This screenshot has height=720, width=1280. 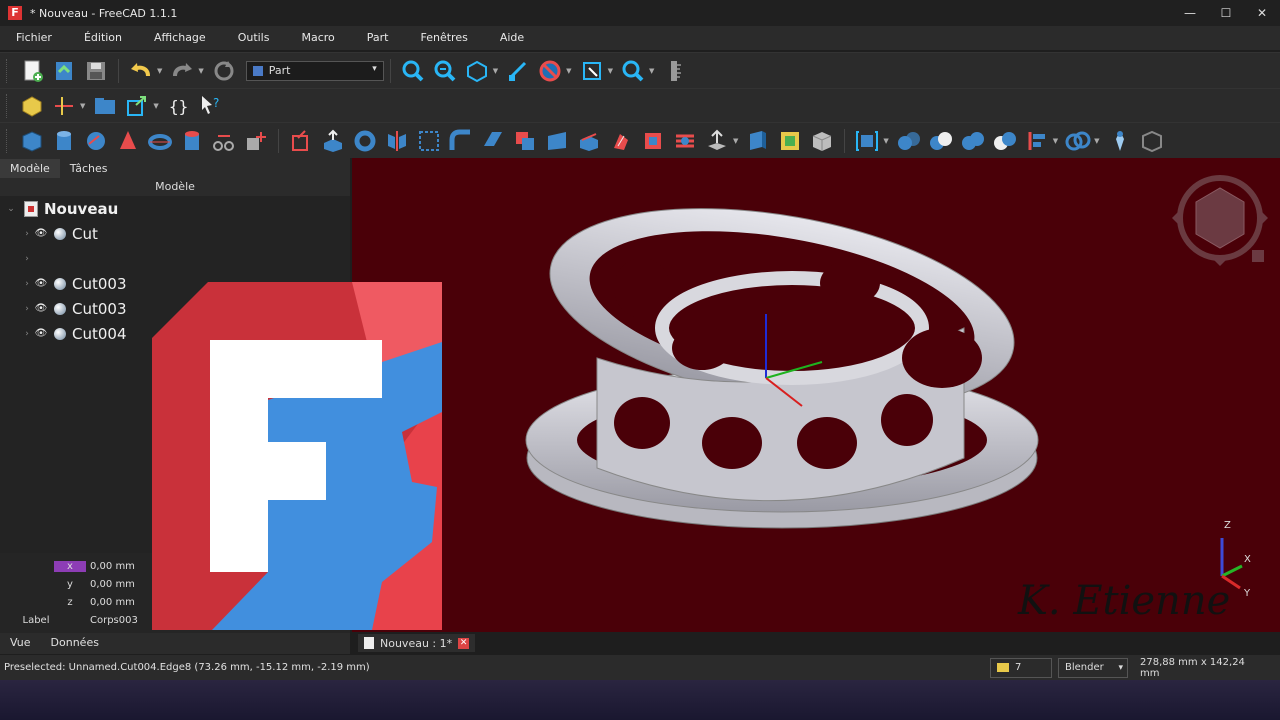 What do you see at coordinates (333, 141) in the screenshot?
I see `extrude-icon` at bounding box center [333, 141].